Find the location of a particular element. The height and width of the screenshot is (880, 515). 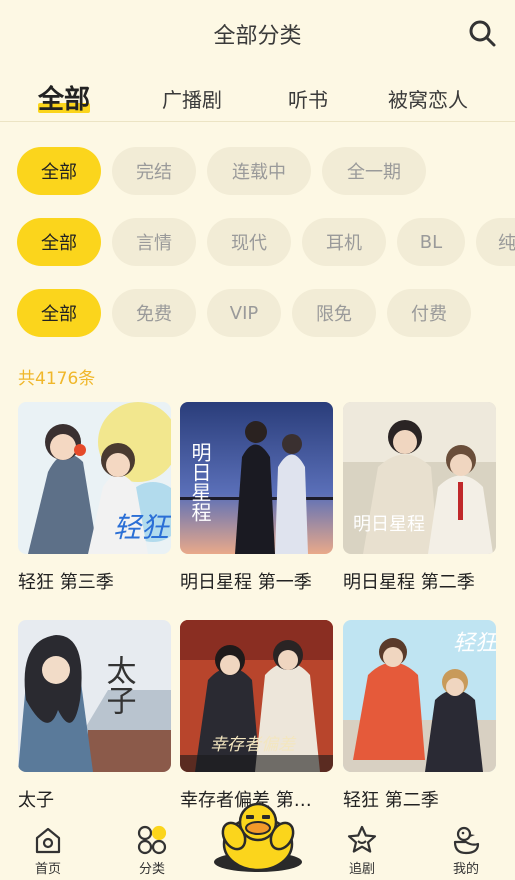

tab-label: 全部 is located at coordinates (64, 100).